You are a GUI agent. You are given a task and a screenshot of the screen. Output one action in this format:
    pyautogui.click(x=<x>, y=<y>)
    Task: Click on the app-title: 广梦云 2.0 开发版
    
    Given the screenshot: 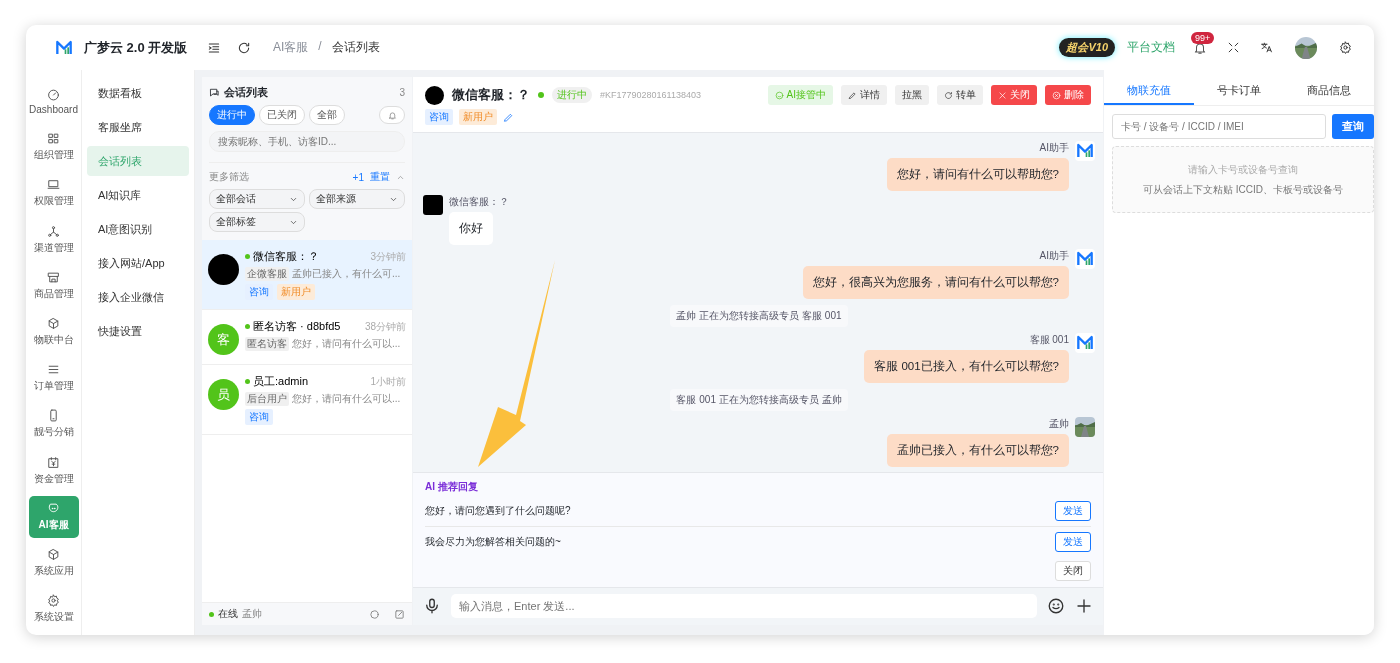 What is the action you would take?
    pyautogui.click(x=136, y=47)
    